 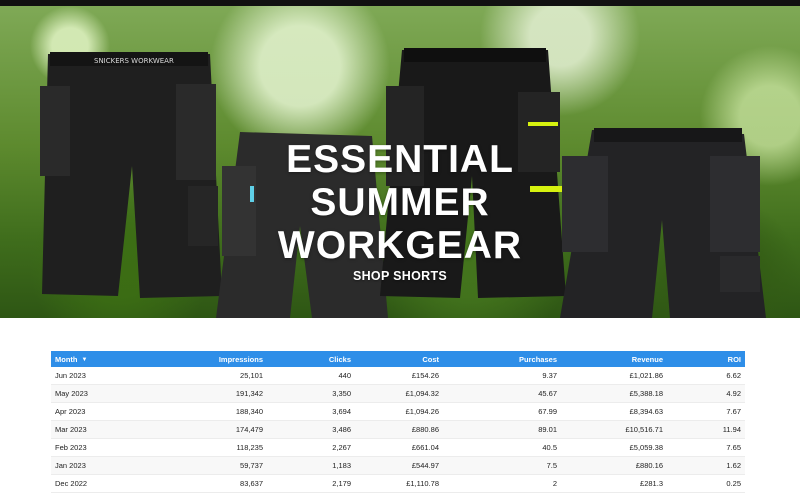 I want to click on cell-cost: £1,094.32, so click(x=399, y=393).